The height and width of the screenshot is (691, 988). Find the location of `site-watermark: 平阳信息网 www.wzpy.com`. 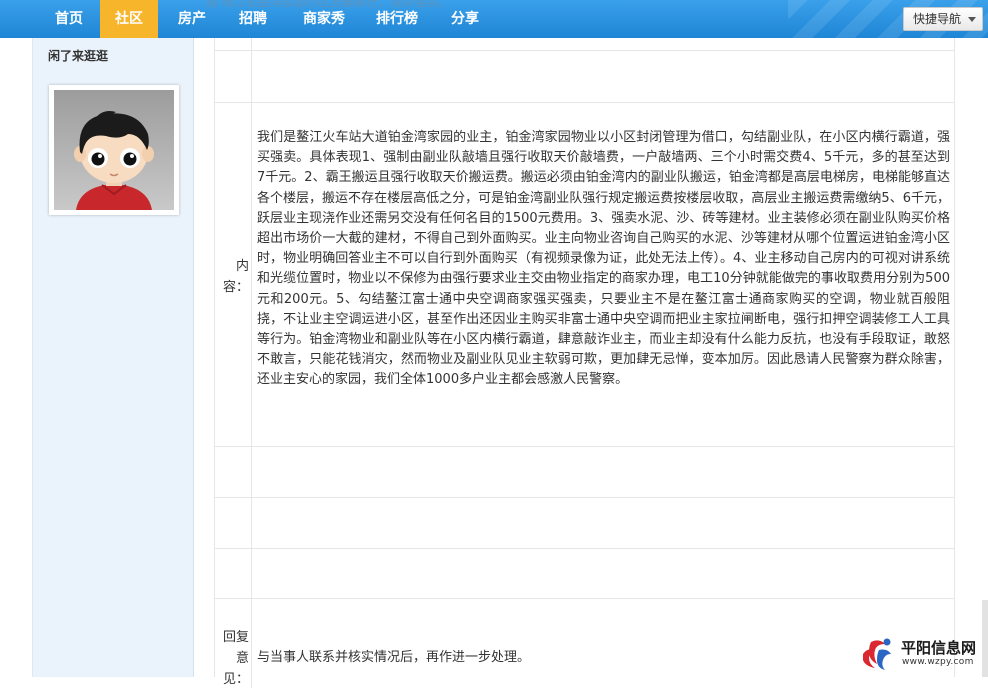

site-watermark: 平阳信息网 www.wzpy.com is located at coordinates (919, 654).